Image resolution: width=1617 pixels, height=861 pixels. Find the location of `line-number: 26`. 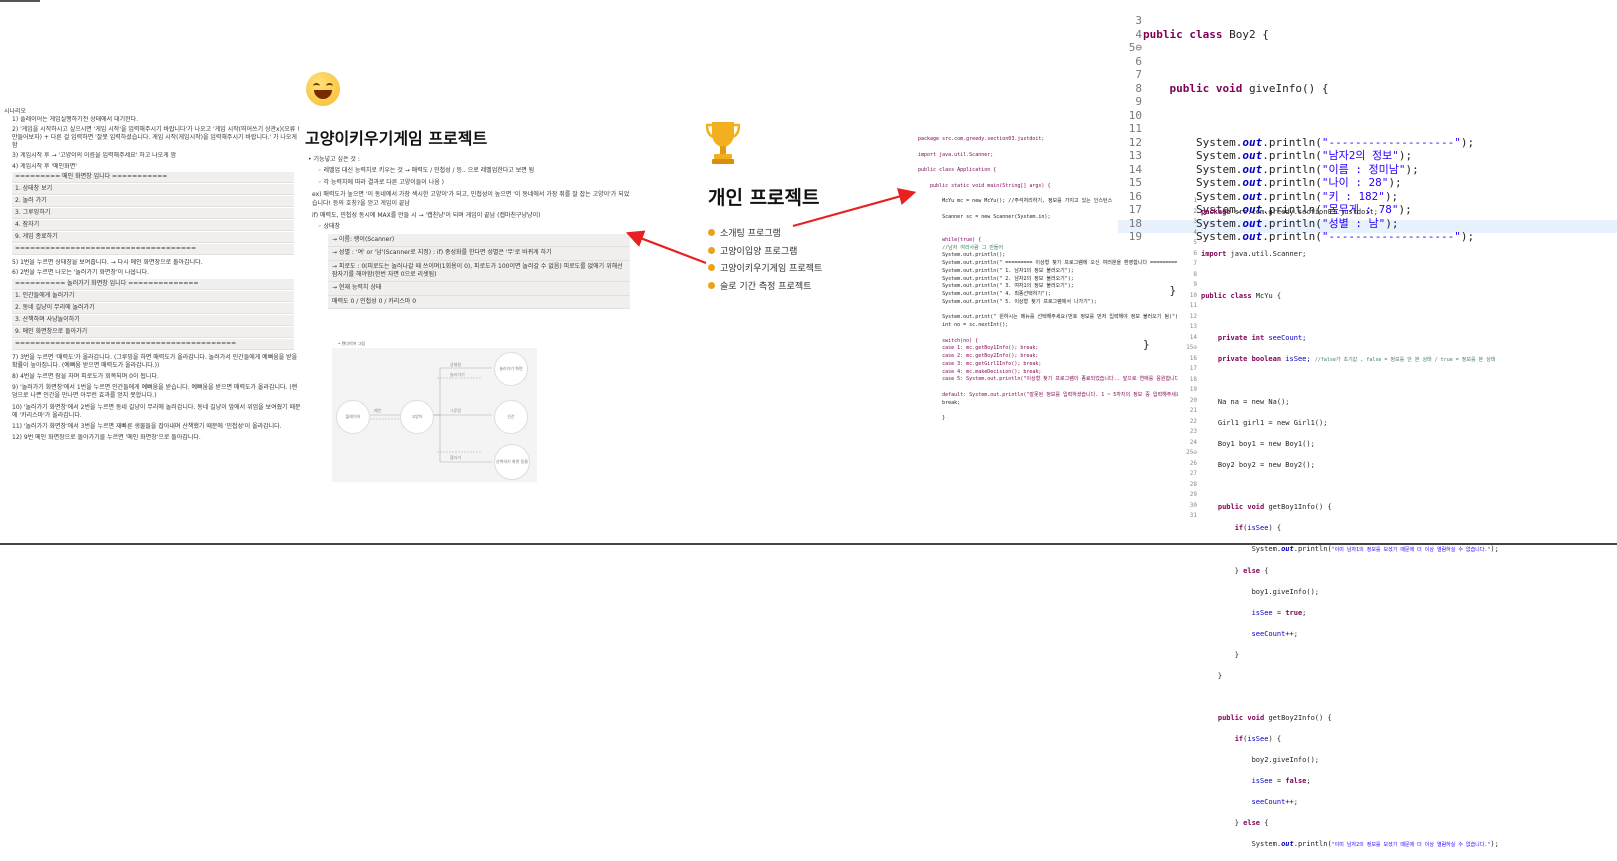

line-number: 26 is located at coordinates (1193, 463).